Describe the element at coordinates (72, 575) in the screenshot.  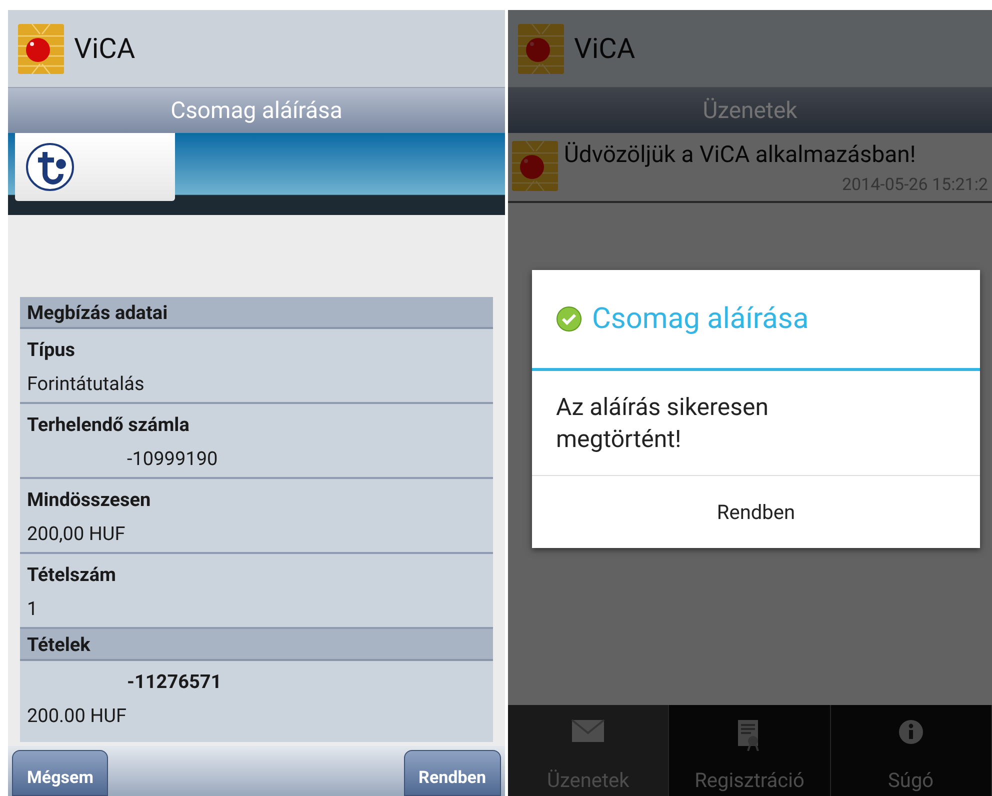
I see `field-label: Tételszám` at that location.